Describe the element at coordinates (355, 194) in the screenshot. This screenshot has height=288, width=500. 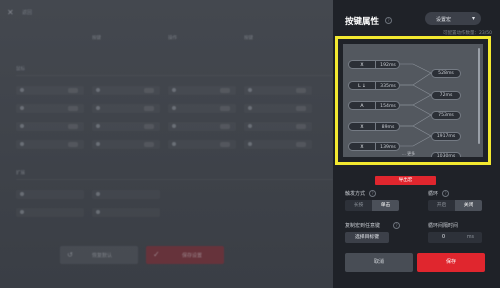
I see `trigger-mode-label: 触发方式` at that location.